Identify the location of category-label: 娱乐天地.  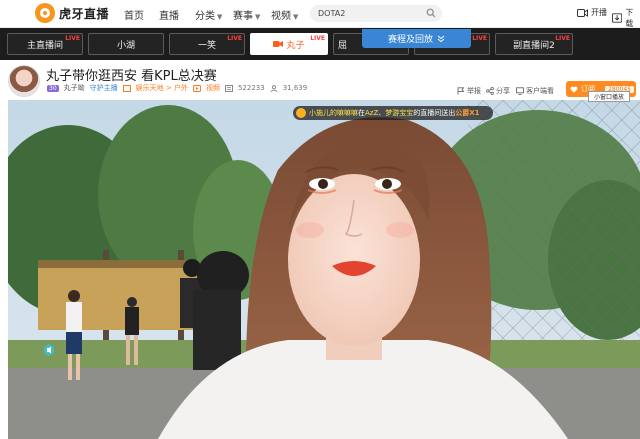
(149, 88).